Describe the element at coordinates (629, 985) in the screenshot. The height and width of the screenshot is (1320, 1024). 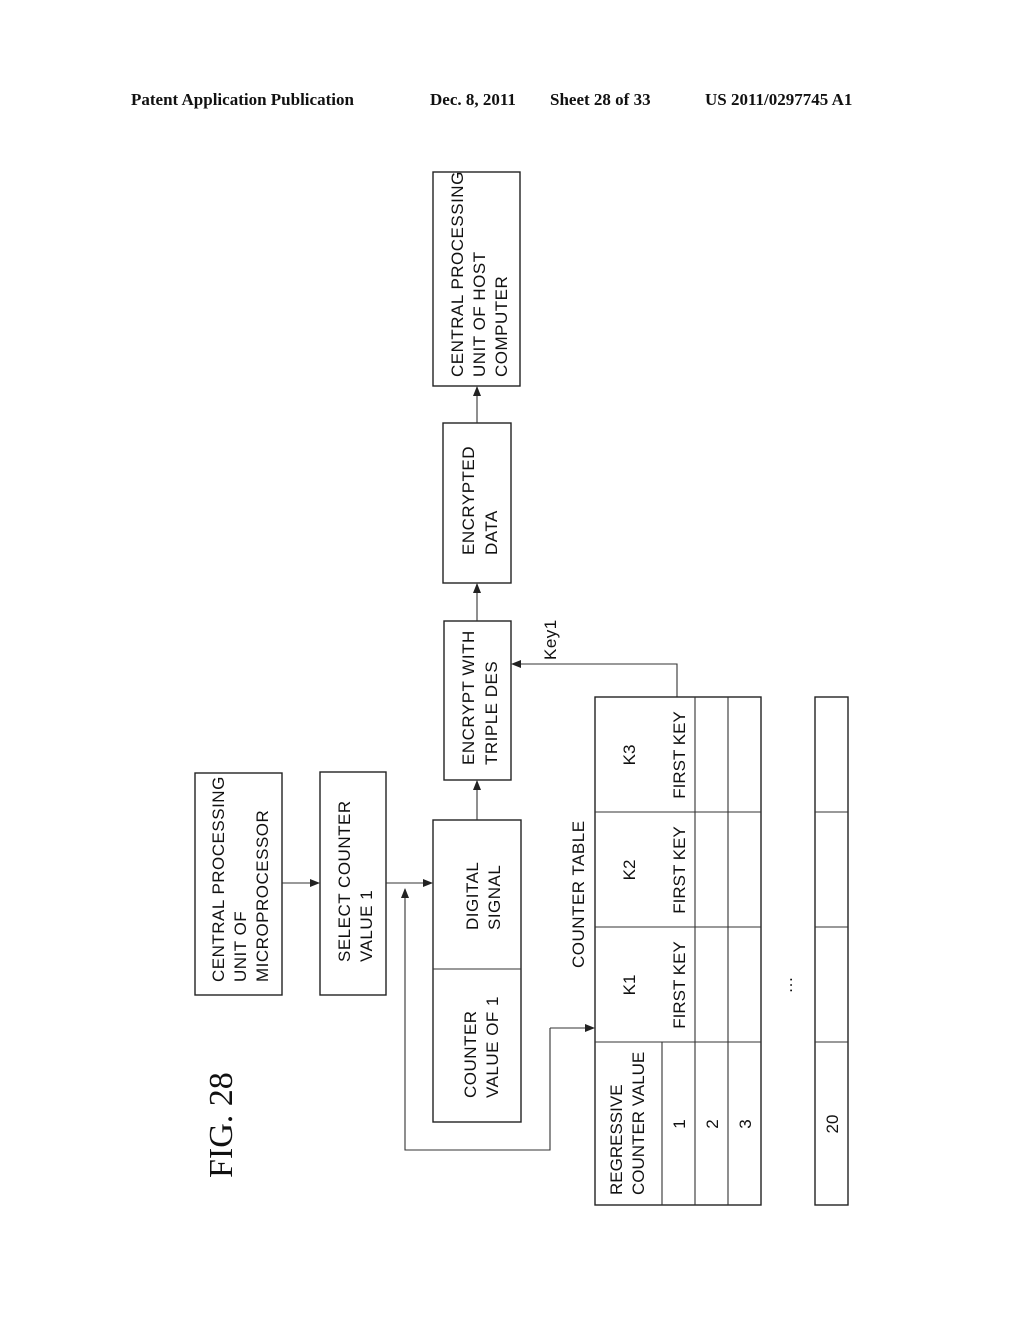
I see `header-cell: K1` at that location.